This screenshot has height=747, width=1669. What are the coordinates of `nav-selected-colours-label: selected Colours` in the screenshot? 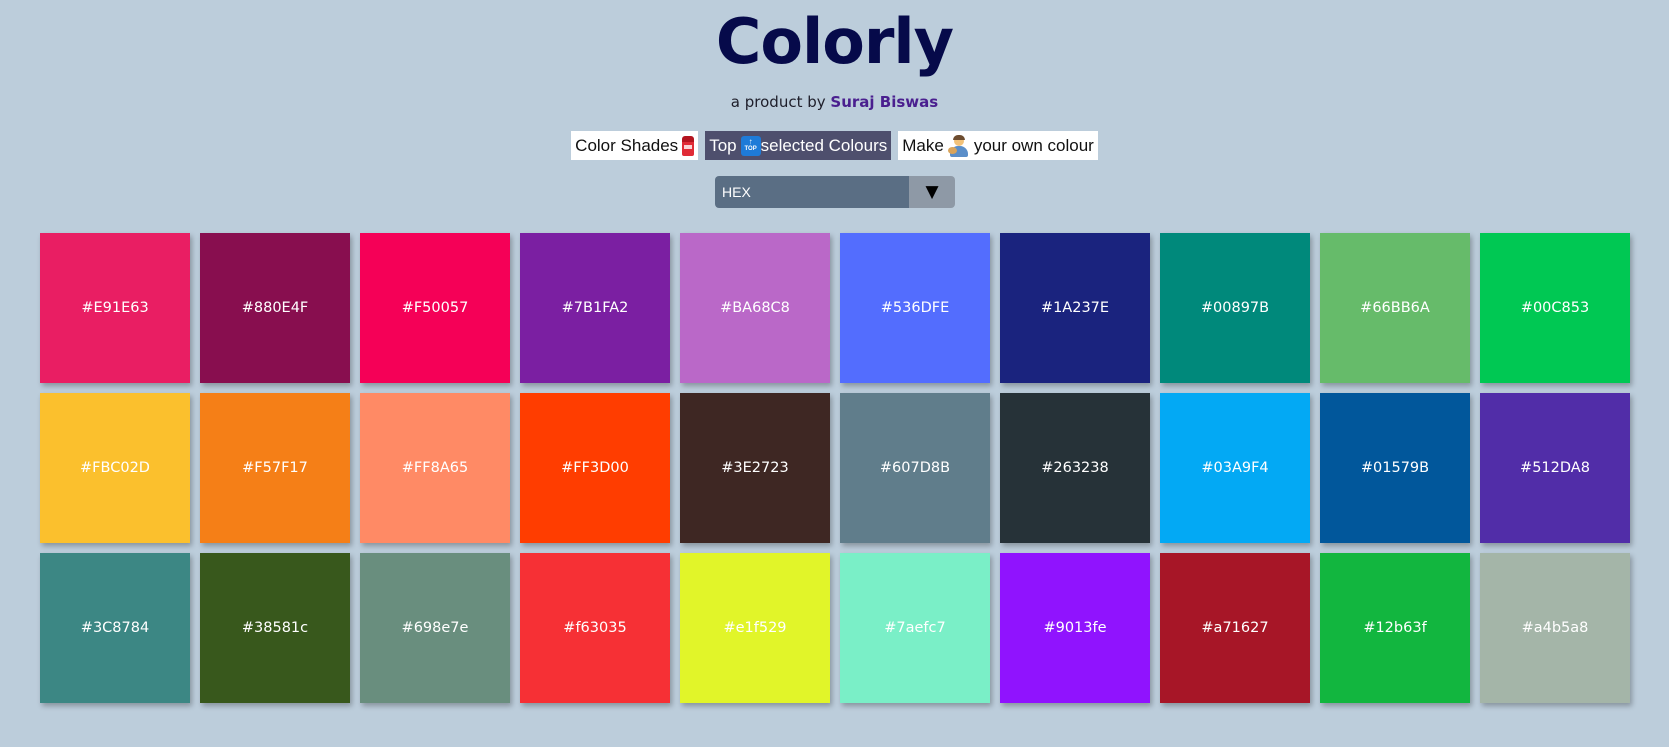 It's located at (824, 145).